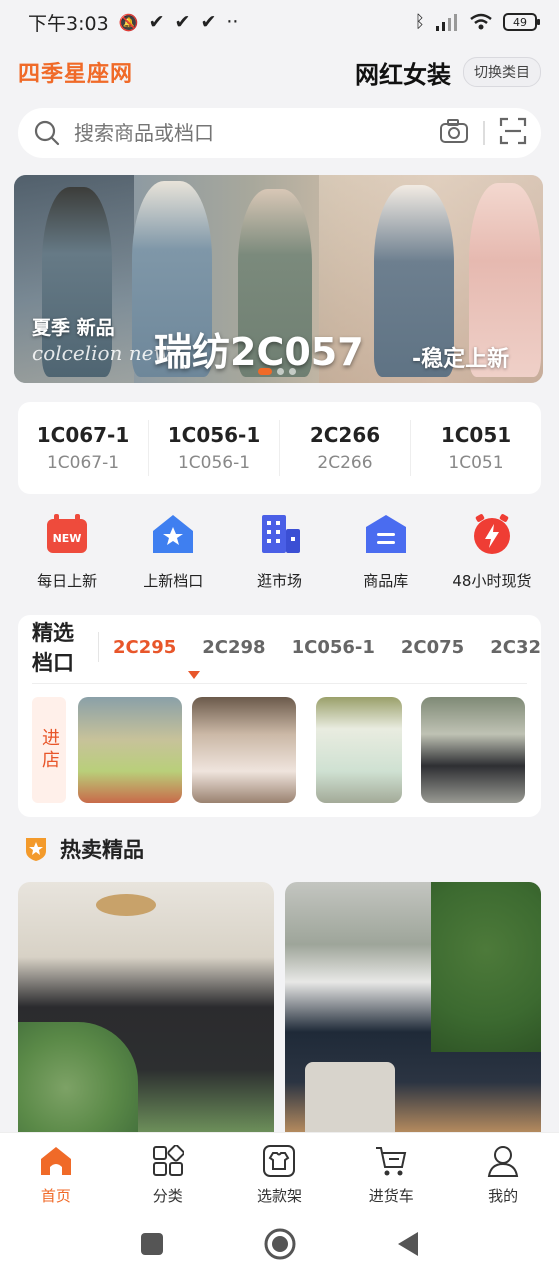 The width and height of the screenshot is (559, 1280). Describe the element at coordinates (47, 133) in the screenshot. I see `search-icon` at that location.